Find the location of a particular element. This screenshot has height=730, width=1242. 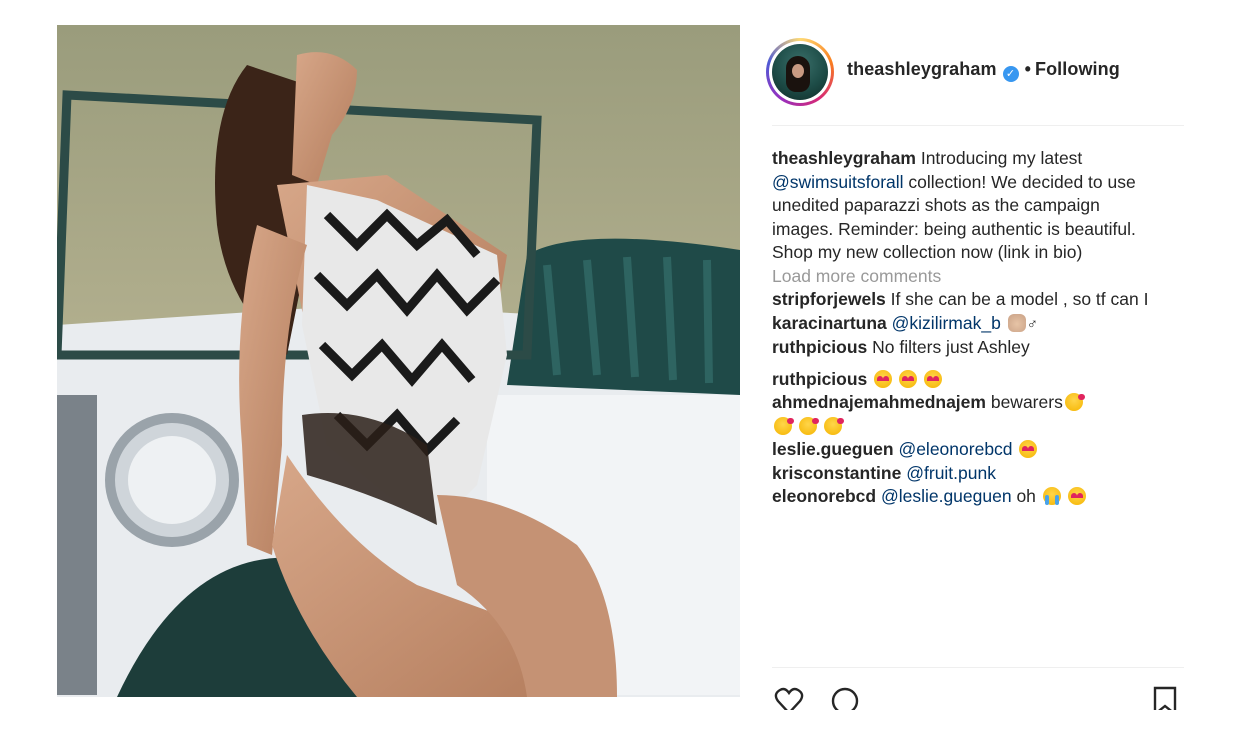

heart-icon is located at coordinates (789, 698).